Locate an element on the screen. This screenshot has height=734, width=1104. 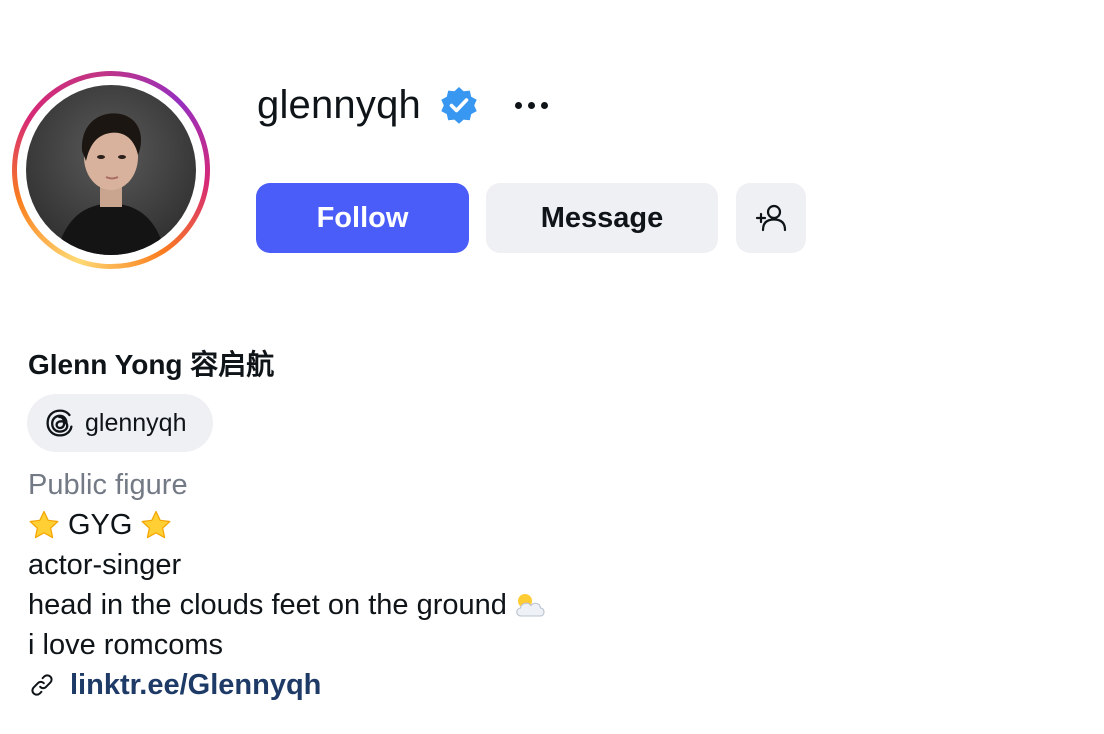
bio-link-text: linktr.ee/Glennyqh is located at coordinates (195, 685).